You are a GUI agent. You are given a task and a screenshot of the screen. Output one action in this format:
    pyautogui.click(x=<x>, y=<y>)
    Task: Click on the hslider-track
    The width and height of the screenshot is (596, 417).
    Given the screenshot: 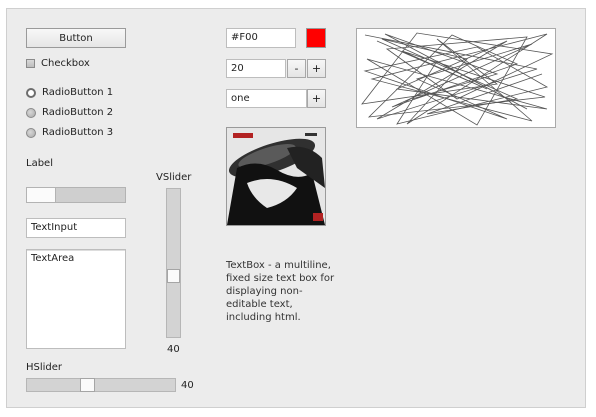 What is the action you would take?
    pyautogui.click(x=101, y=385)
    